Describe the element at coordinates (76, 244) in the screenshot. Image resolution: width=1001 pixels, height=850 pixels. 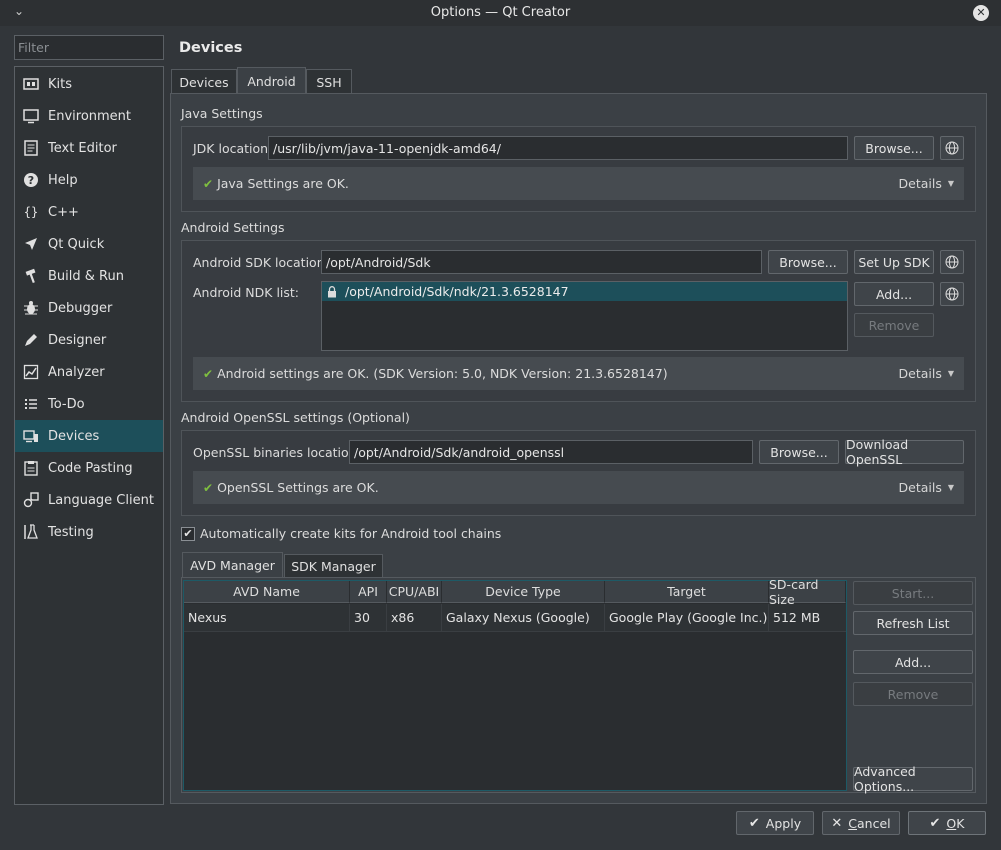
I see `sidebar-item-label: Qt Quick` at that location.